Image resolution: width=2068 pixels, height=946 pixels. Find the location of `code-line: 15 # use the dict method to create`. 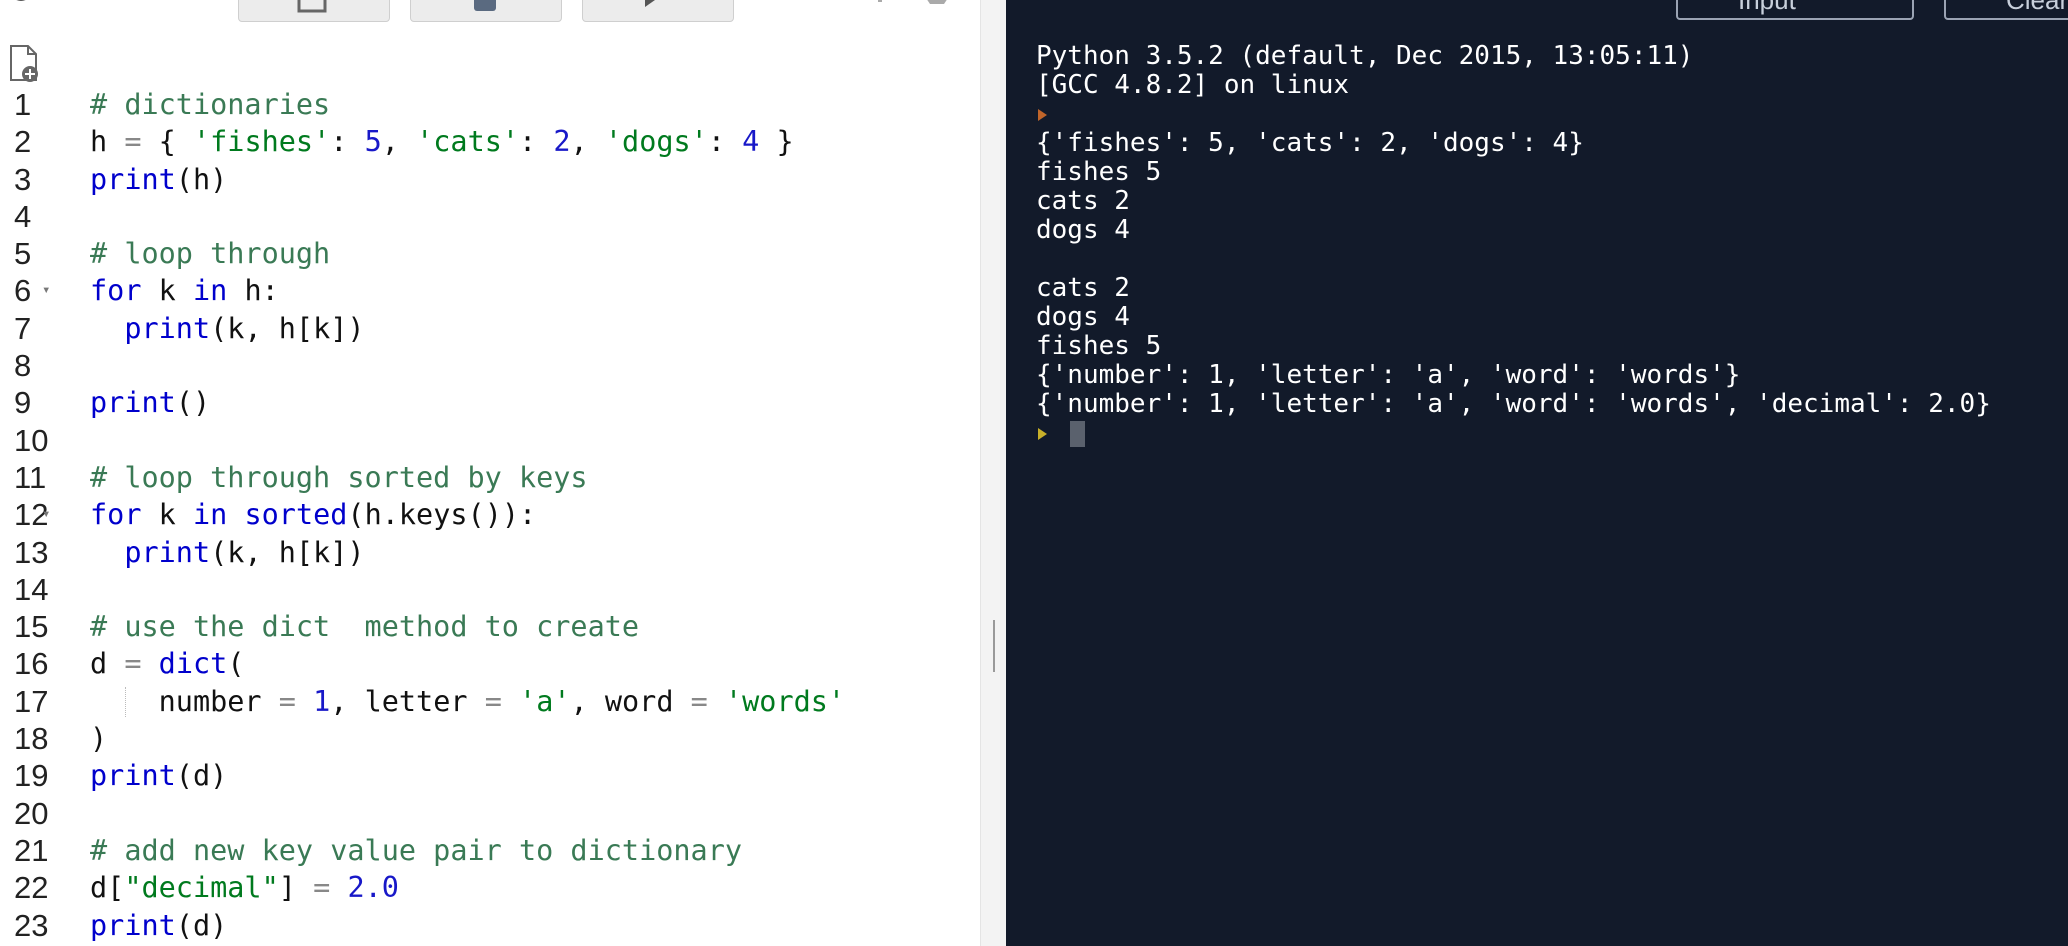

code-line: 15 # use the dict method to create is located at coordinates (490, 626).